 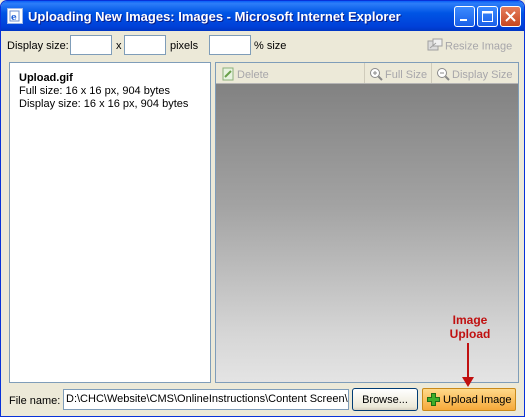 I want to click on annotation-line-1: Image, so click(x=470, y=320).